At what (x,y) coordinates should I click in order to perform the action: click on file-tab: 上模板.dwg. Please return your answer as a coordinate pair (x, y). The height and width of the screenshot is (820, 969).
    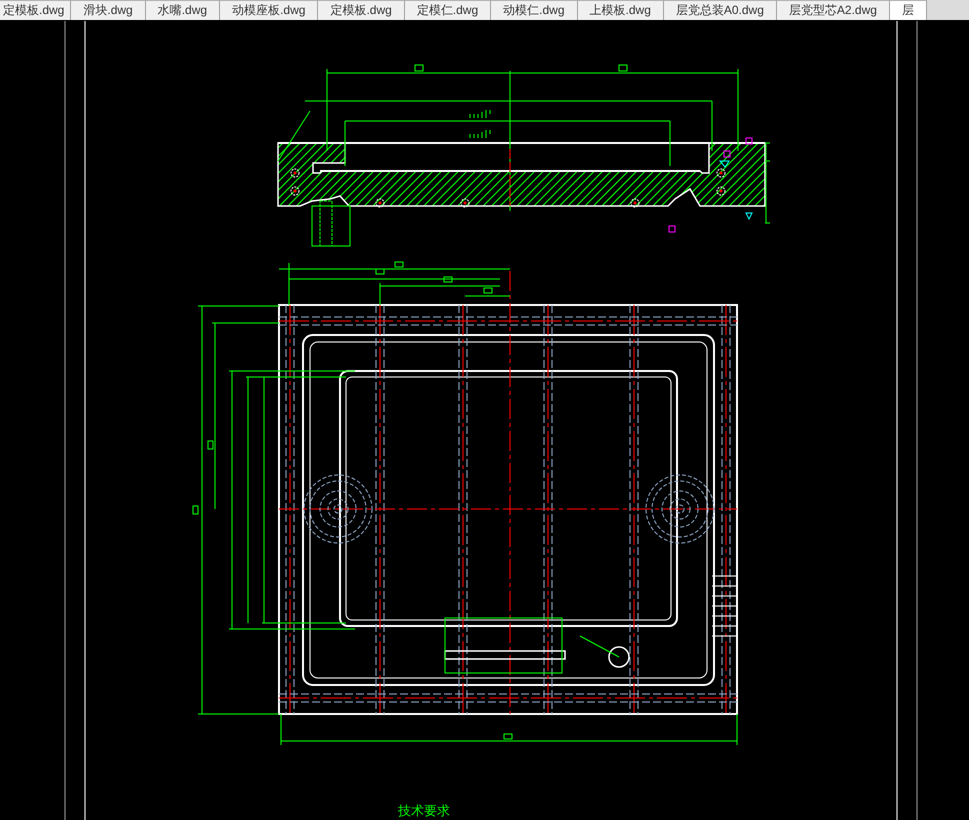
    Looking at the image, I should click on (621, 10).